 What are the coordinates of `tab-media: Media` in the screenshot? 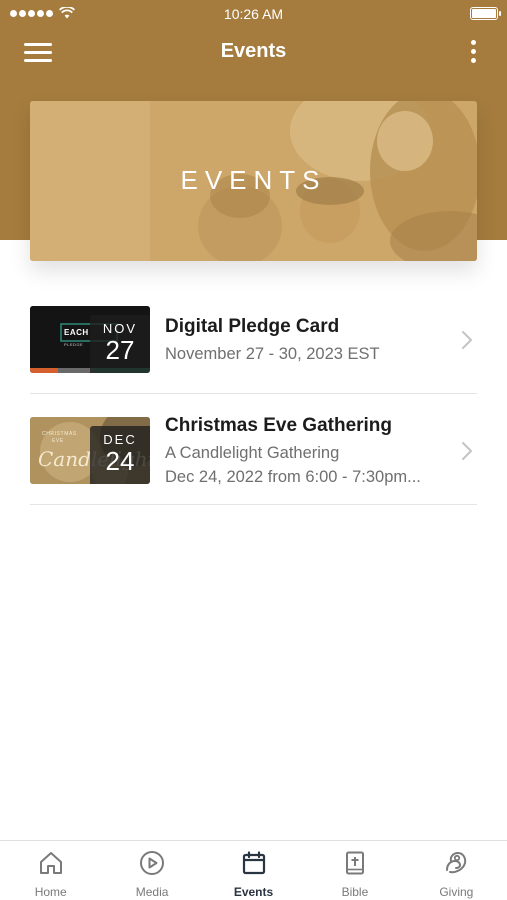 It's located at (151, 870).